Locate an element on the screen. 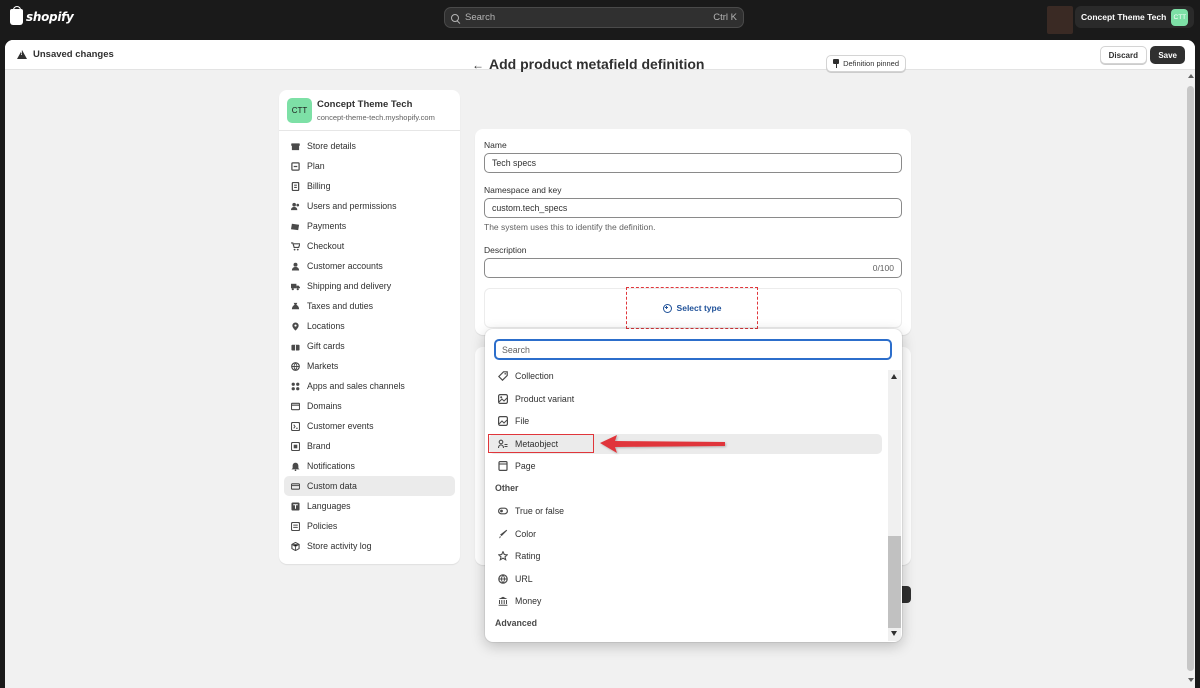  name-value: Tech specs is located at coordinates (514, 163).